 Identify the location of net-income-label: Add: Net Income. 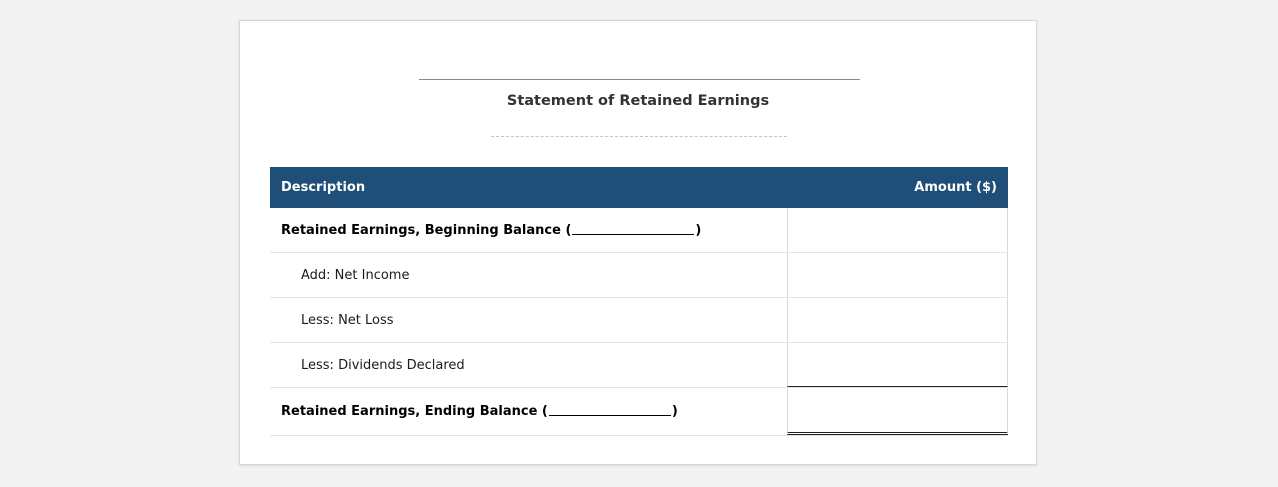
(355, 275).